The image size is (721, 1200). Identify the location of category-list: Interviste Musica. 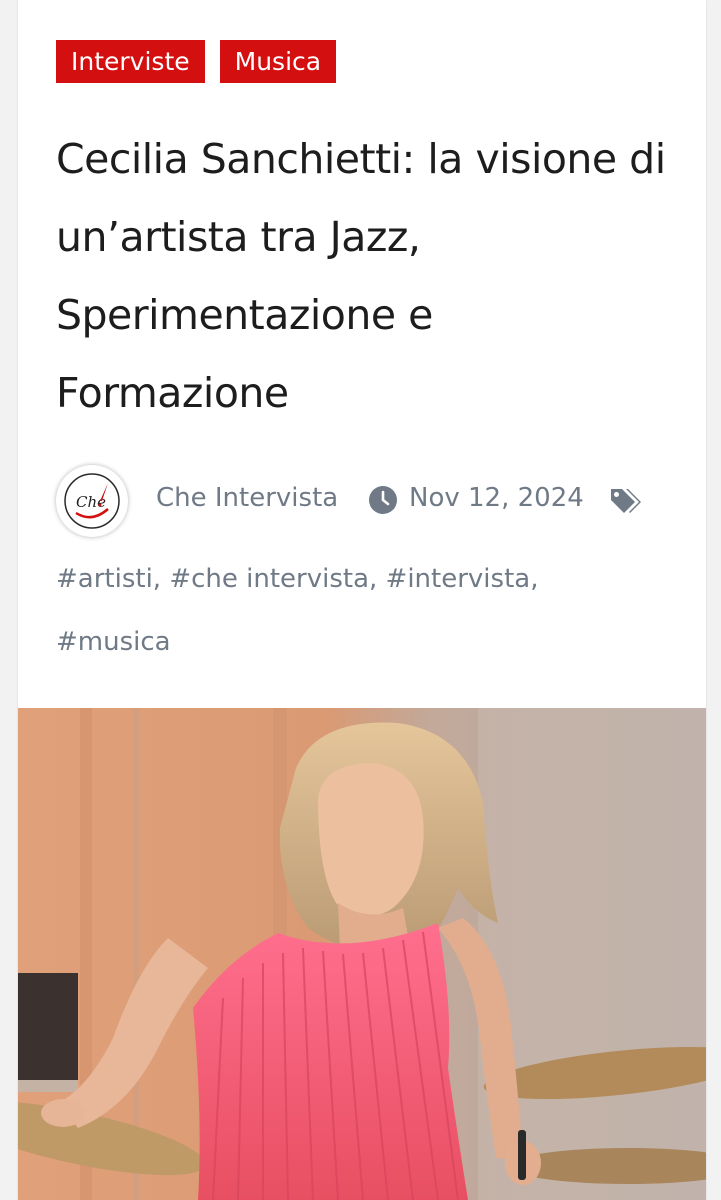
(196, 61).